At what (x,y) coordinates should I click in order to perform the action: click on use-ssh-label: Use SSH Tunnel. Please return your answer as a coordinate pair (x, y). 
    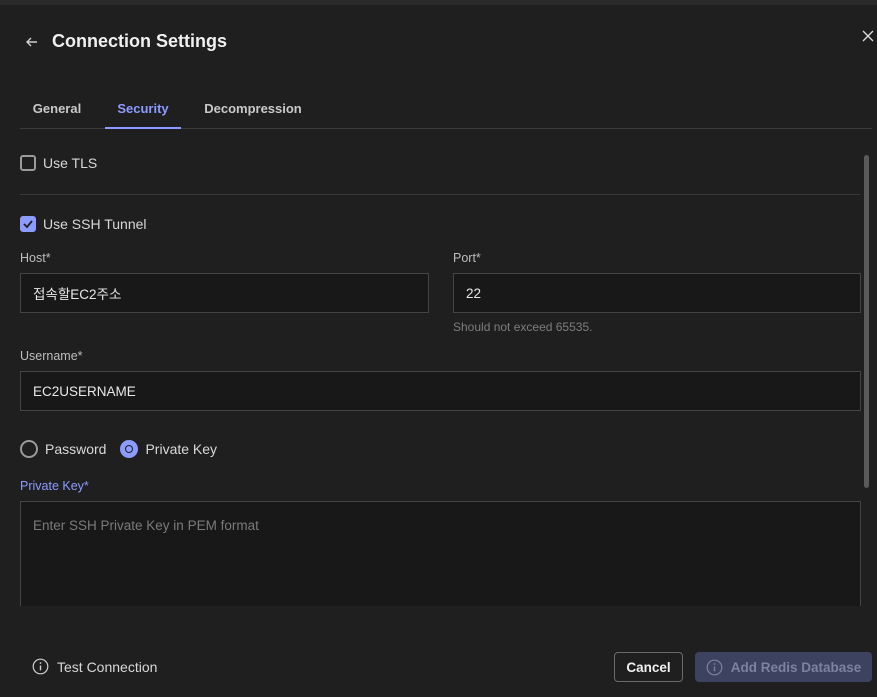
    Looking at the image, I should click on (95, 224).